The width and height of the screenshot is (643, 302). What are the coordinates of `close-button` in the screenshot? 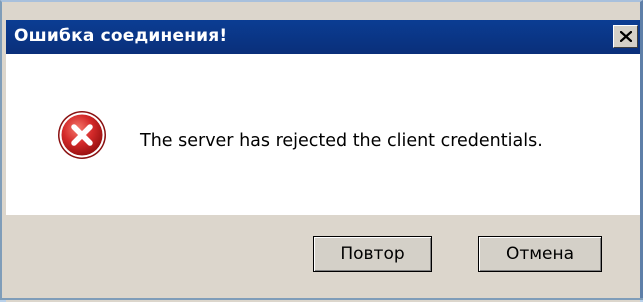 It's located at (625, 36).